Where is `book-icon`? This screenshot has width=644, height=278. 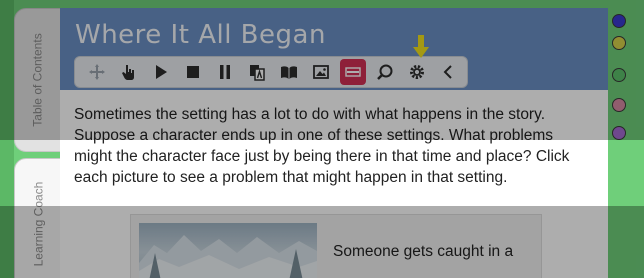
book-icon is located at coordinates (289, 72).